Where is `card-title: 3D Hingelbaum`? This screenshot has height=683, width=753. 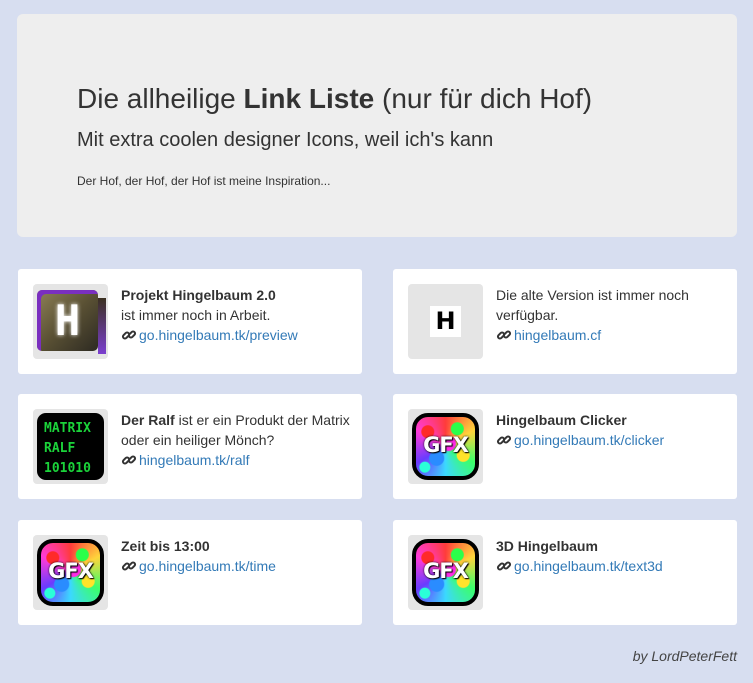
card-title: 3D Hingelbaum is located at coordinates (547, 546).